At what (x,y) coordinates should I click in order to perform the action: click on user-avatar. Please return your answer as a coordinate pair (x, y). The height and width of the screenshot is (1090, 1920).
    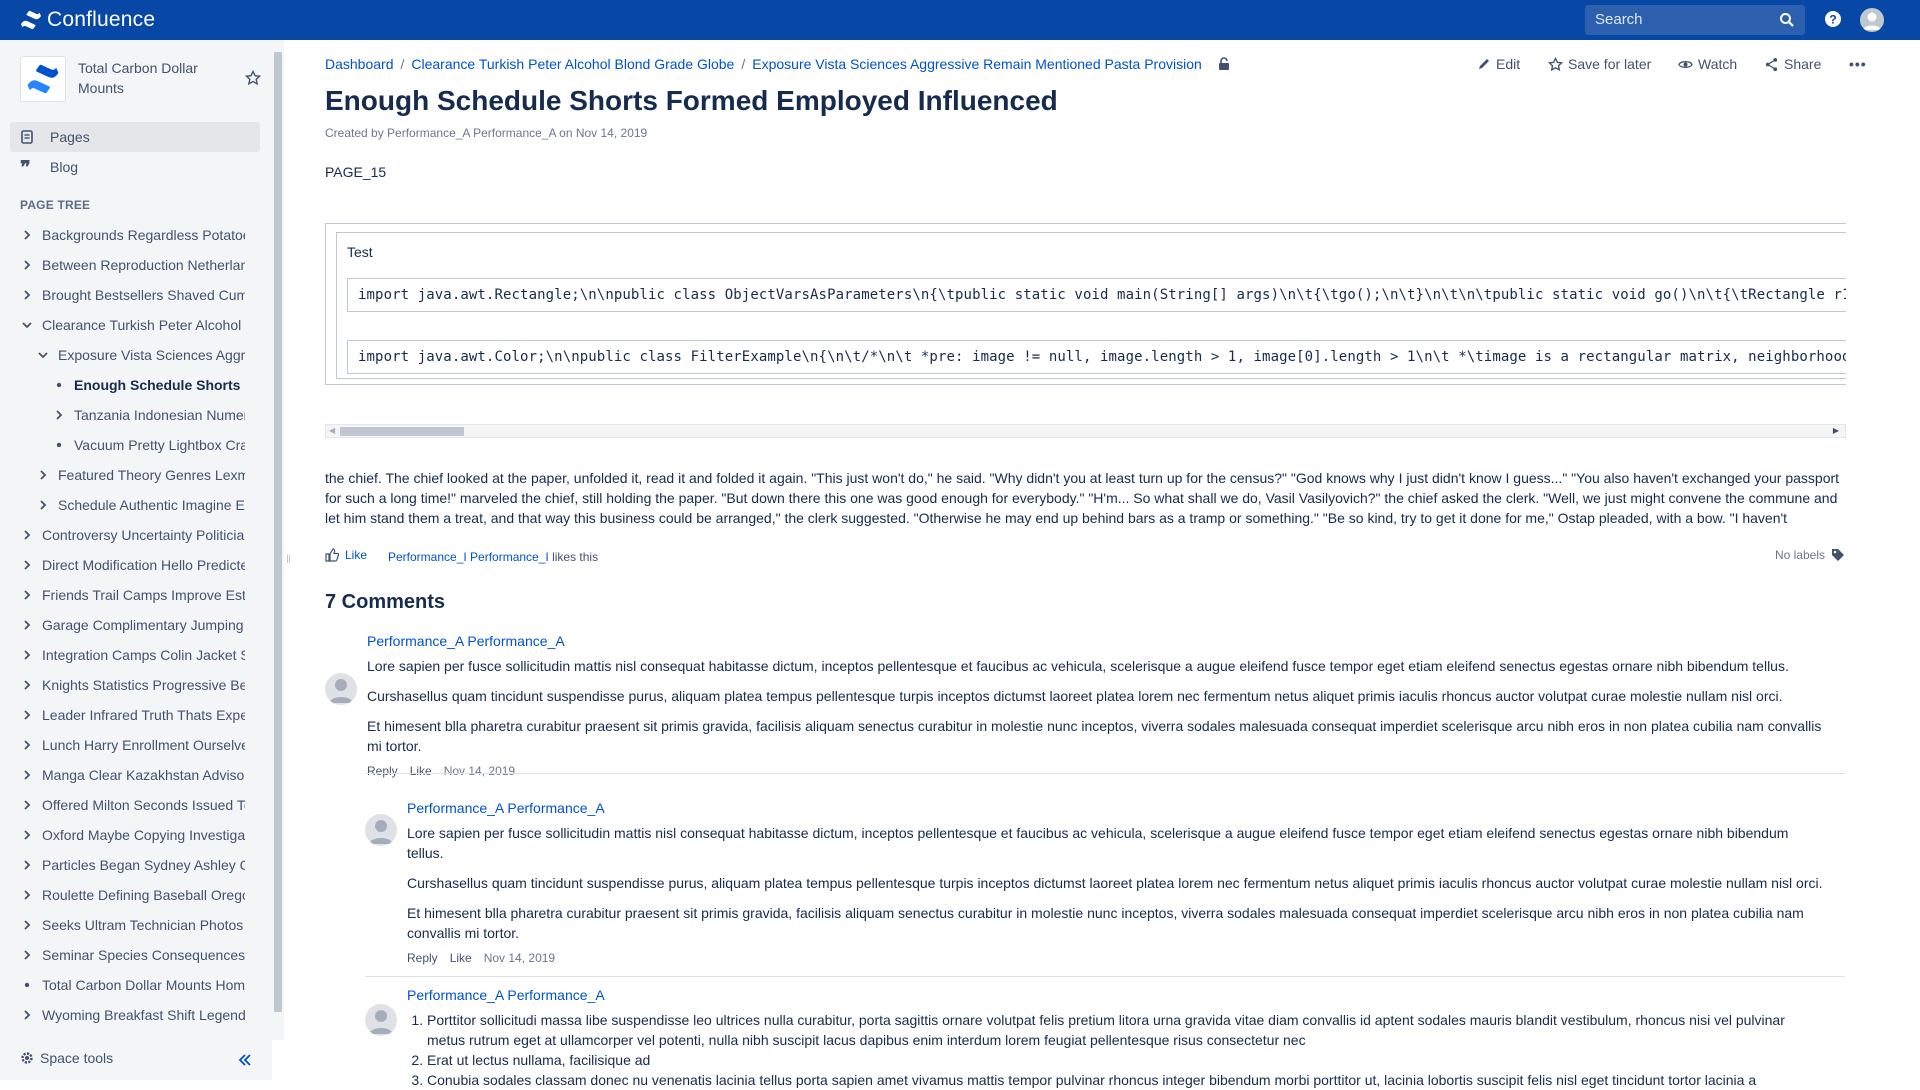
    Looking at the image, I should click on (1872, 20).